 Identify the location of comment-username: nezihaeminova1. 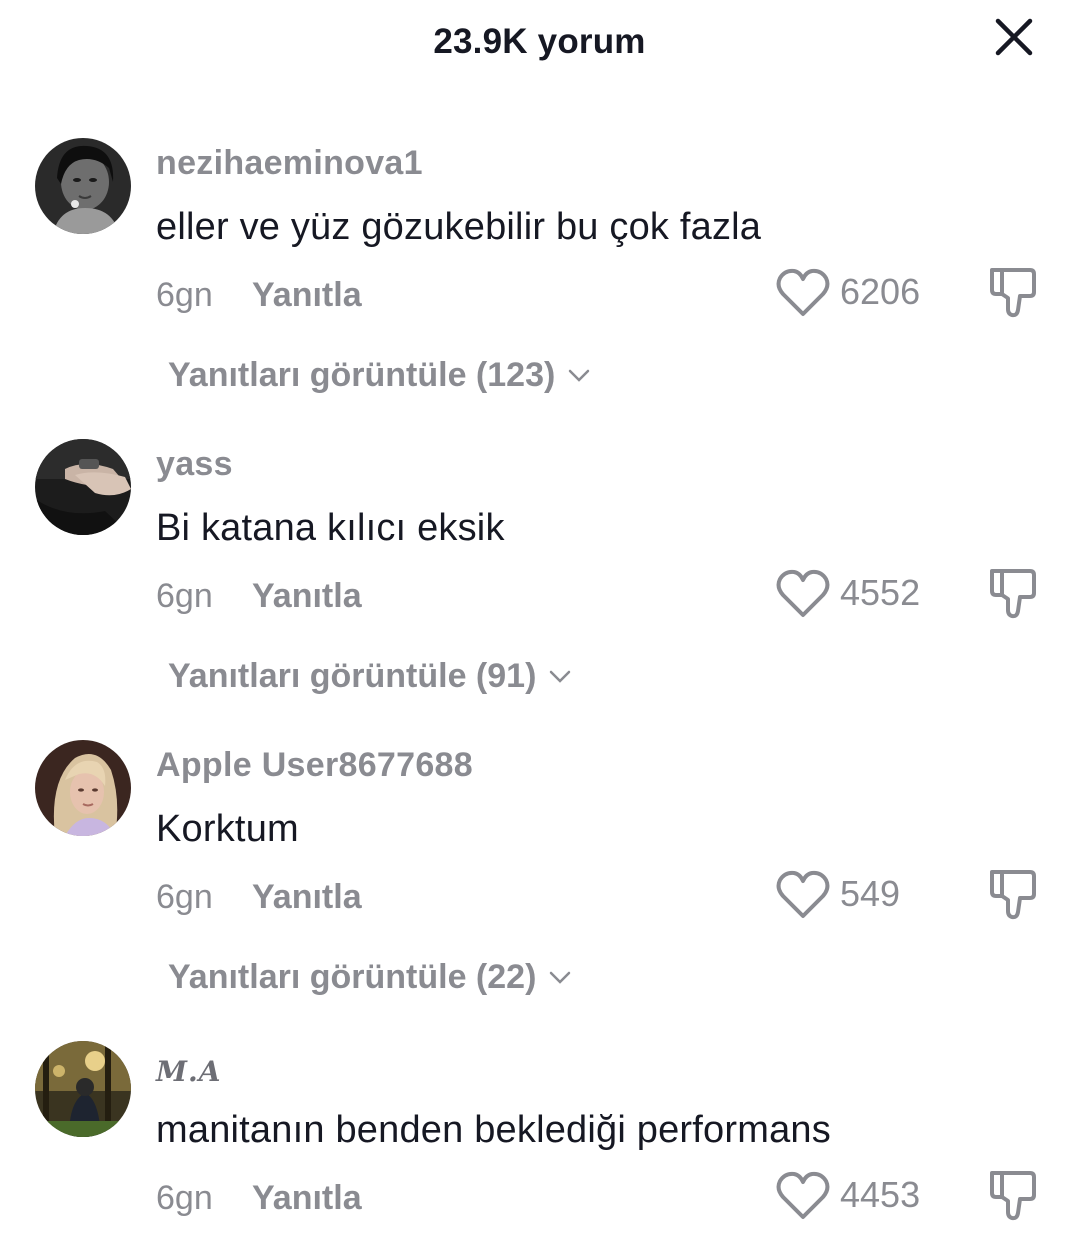
(289, 163).